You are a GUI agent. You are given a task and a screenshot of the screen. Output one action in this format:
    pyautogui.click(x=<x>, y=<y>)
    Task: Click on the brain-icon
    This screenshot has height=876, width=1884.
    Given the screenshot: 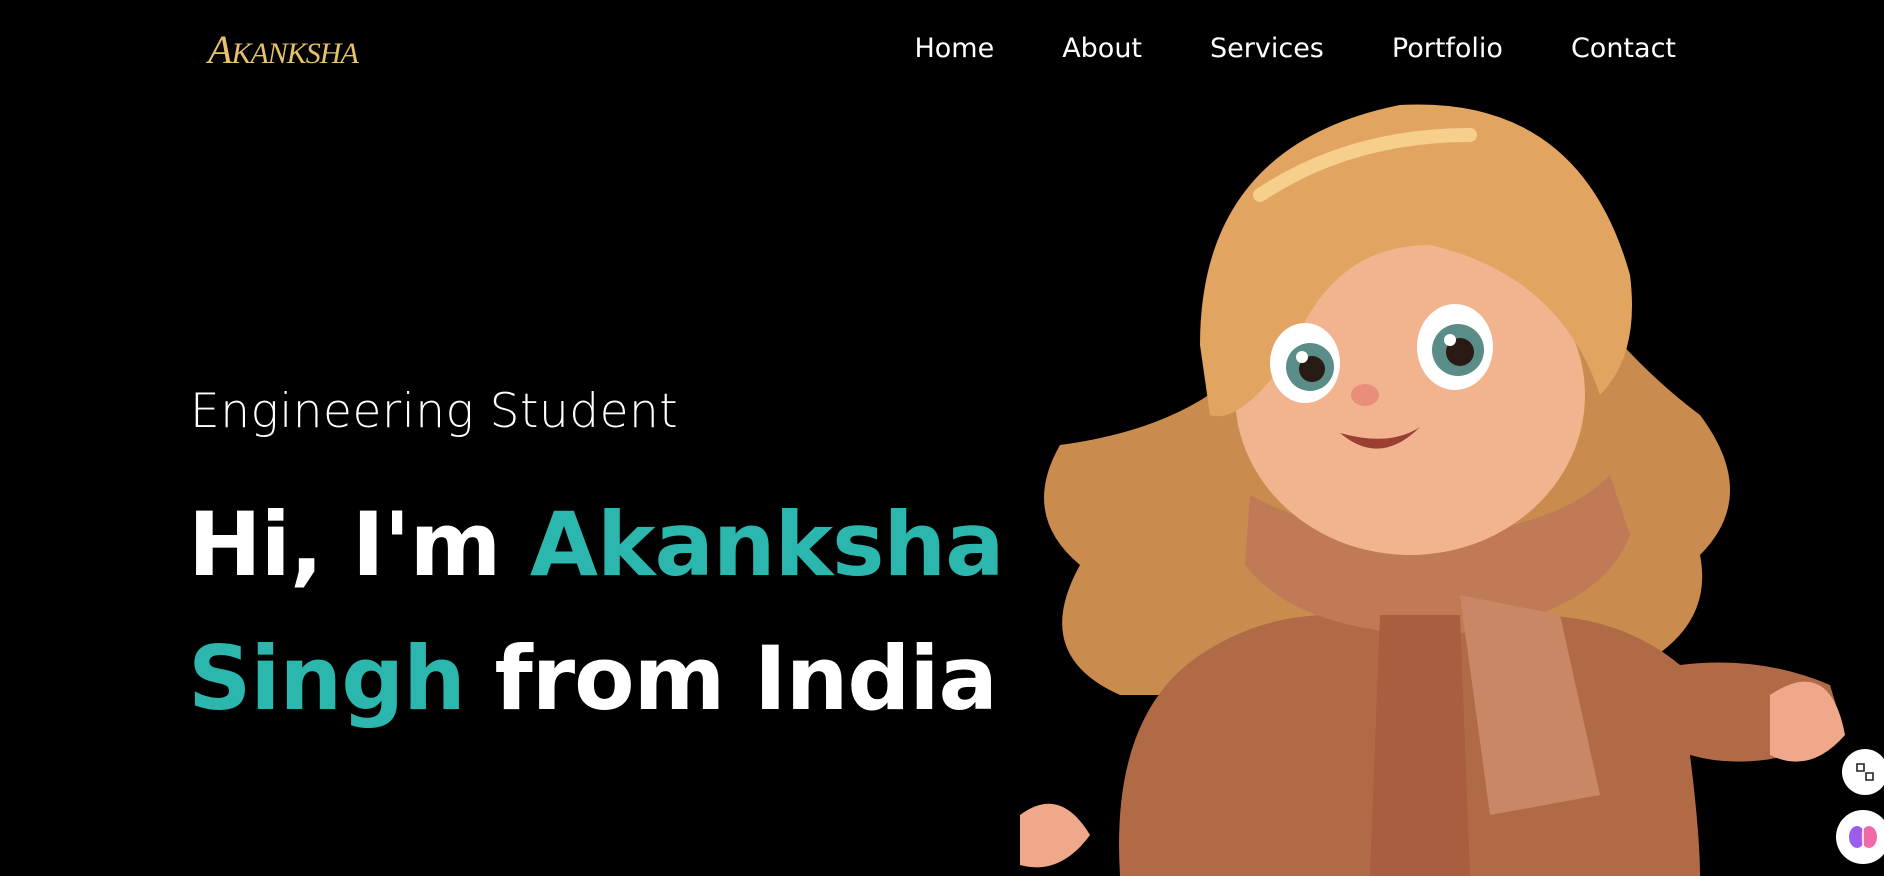 What is the action you would take?
    pyautogui.click(x=1860, y=837)
    